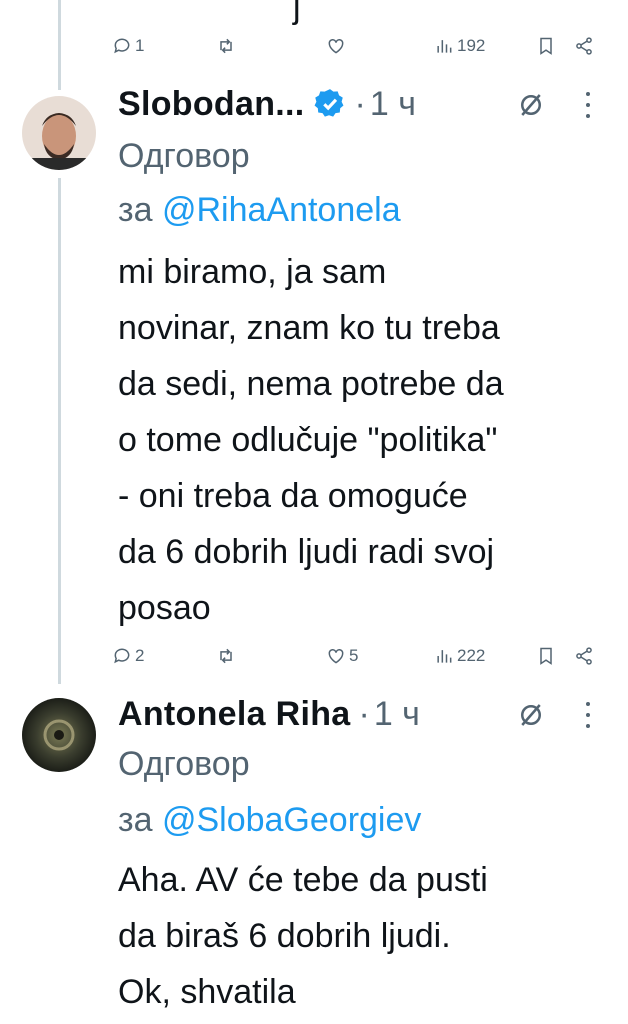  What do you see at coordinates (297, 13) in the screenshot?
I see `previous-tweet-text-fragment: ј` at bounding box center [297, 13].